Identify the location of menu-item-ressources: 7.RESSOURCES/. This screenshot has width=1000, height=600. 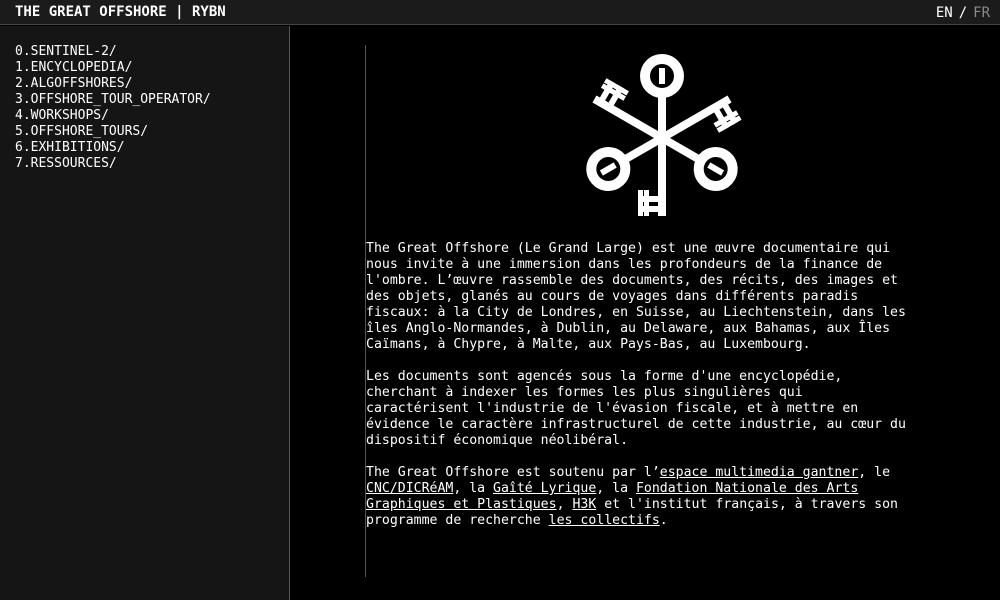
(113, 164).